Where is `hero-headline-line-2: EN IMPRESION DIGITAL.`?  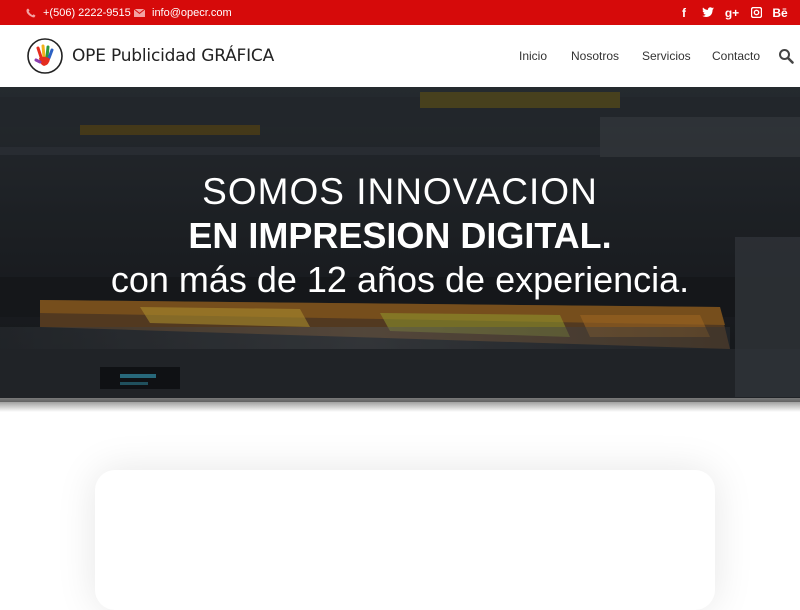
hero-headline-line-2: EN IMPRESION DIGITAL. is located at coordinates (400, 235).